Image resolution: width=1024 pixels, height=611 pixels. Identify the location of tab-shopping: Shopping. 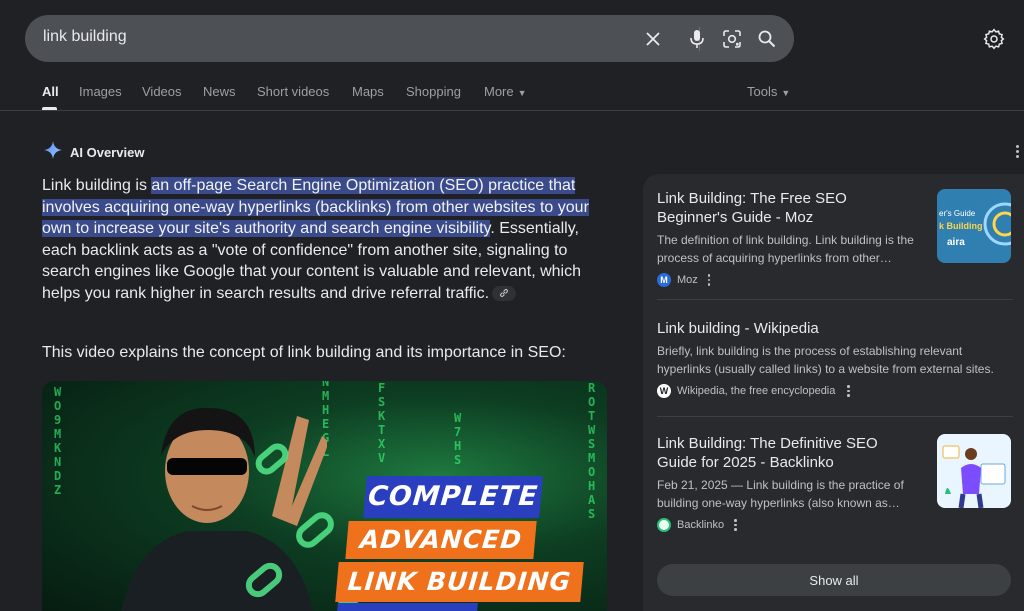
(433, 91).